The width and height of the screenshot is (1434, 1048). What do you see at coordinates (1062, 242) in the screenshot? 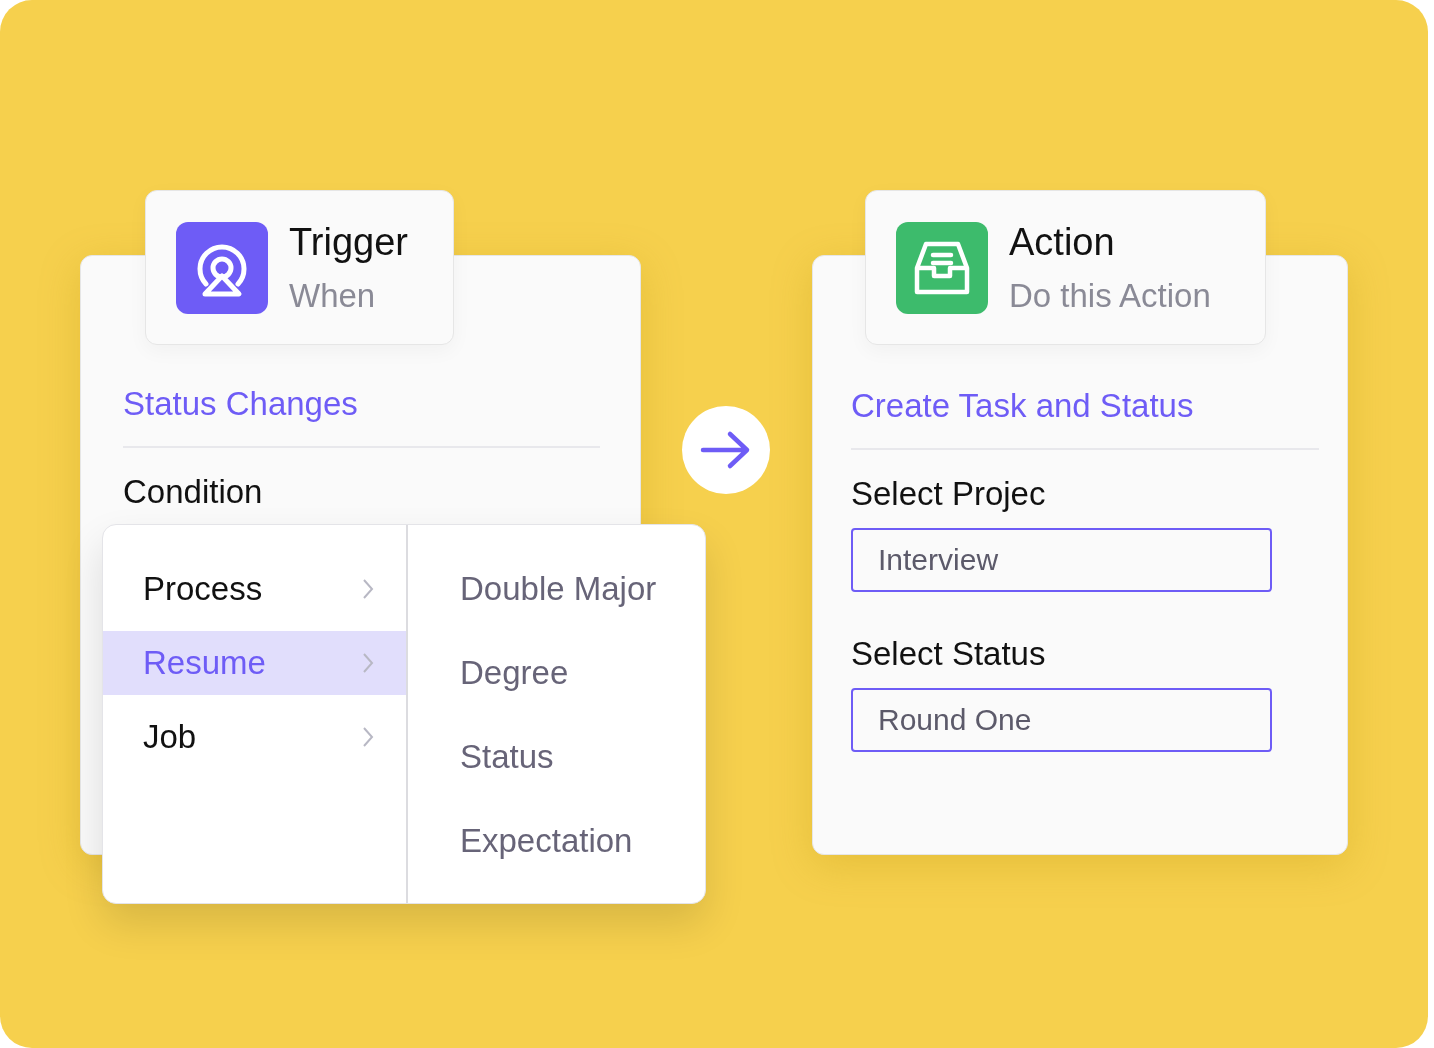
I see `action-title: Action` at bounding box center [1062, 242].